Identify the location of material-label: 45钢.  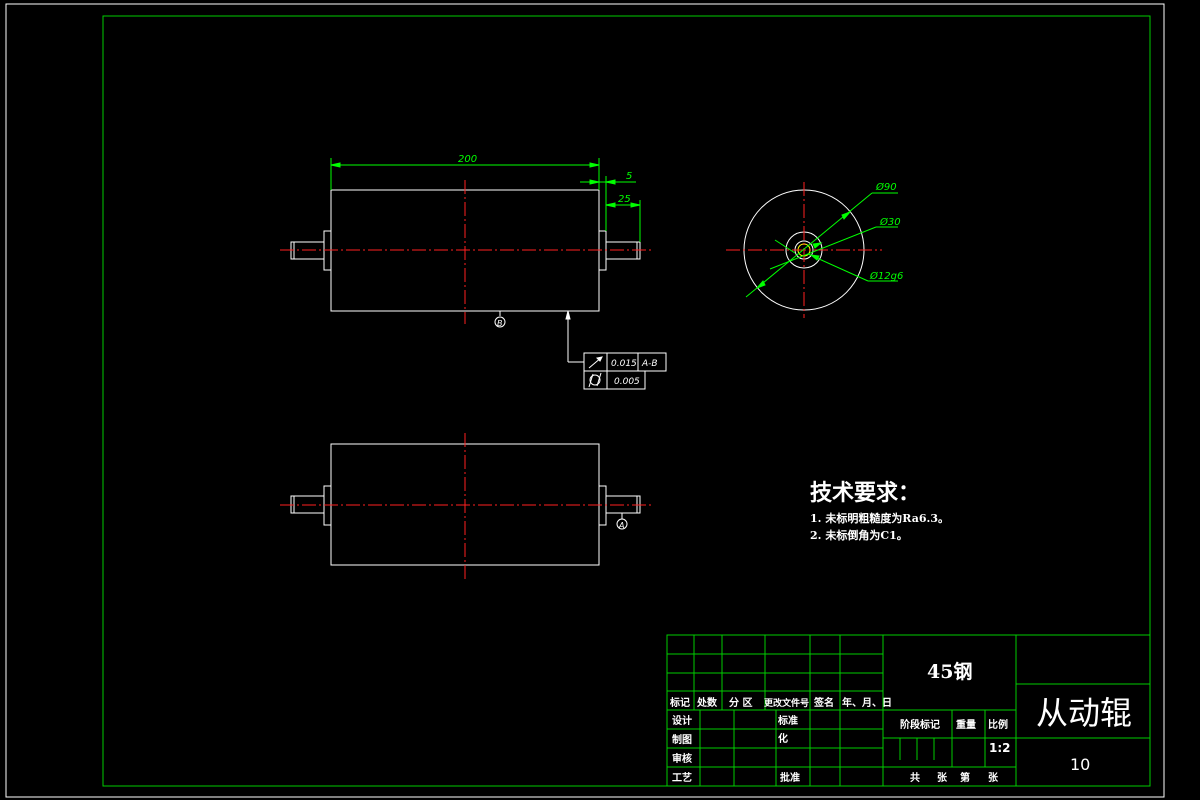
(949, 672).